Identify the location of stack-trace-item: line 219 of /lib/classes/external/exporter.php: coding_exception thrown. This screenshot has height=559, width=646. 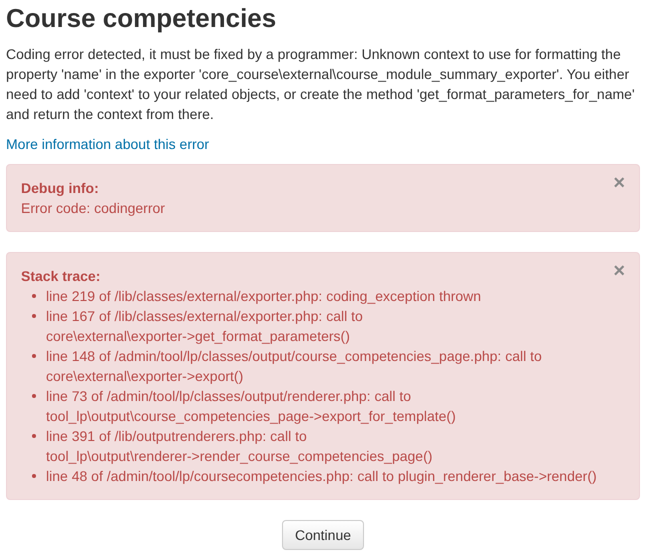
(264, 296).